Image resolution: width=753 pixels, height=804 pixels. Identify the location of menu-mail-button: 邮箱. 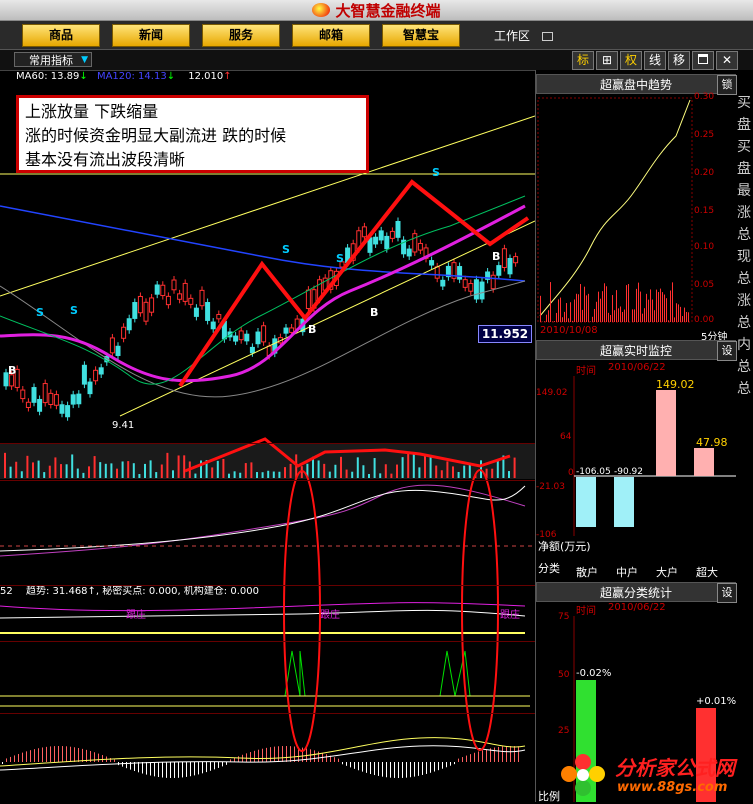
(331, 35).